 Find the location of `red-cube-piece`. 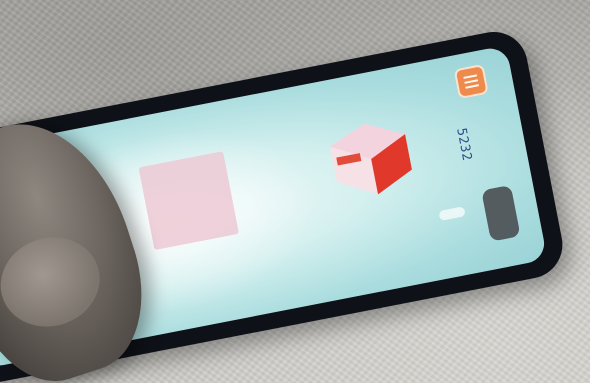

red-cube-piece is located at coordinates (368, 160).